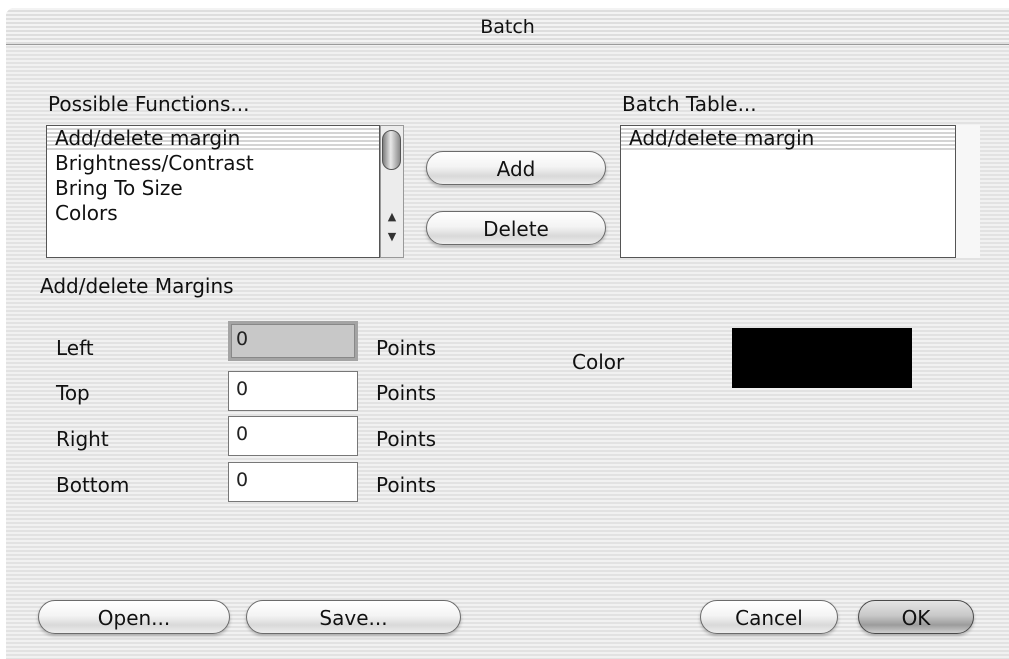 This screenshot has width=1009, height=659. Describe the element at coordinates (788, 138) in the screenshot. I see `batch-table-item: Add/delete margin` at that location.